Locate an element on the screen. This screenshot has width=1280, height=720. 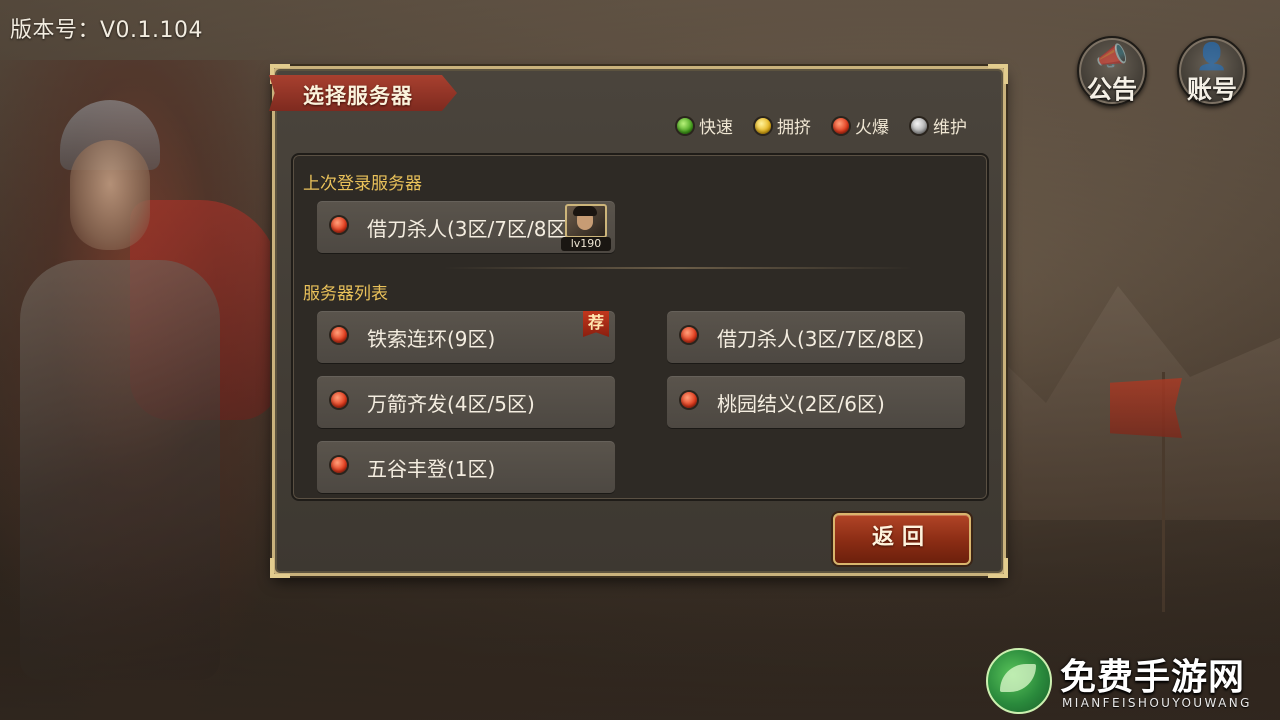
legend-label: 拥挤 is located at coordinates (794, 128).